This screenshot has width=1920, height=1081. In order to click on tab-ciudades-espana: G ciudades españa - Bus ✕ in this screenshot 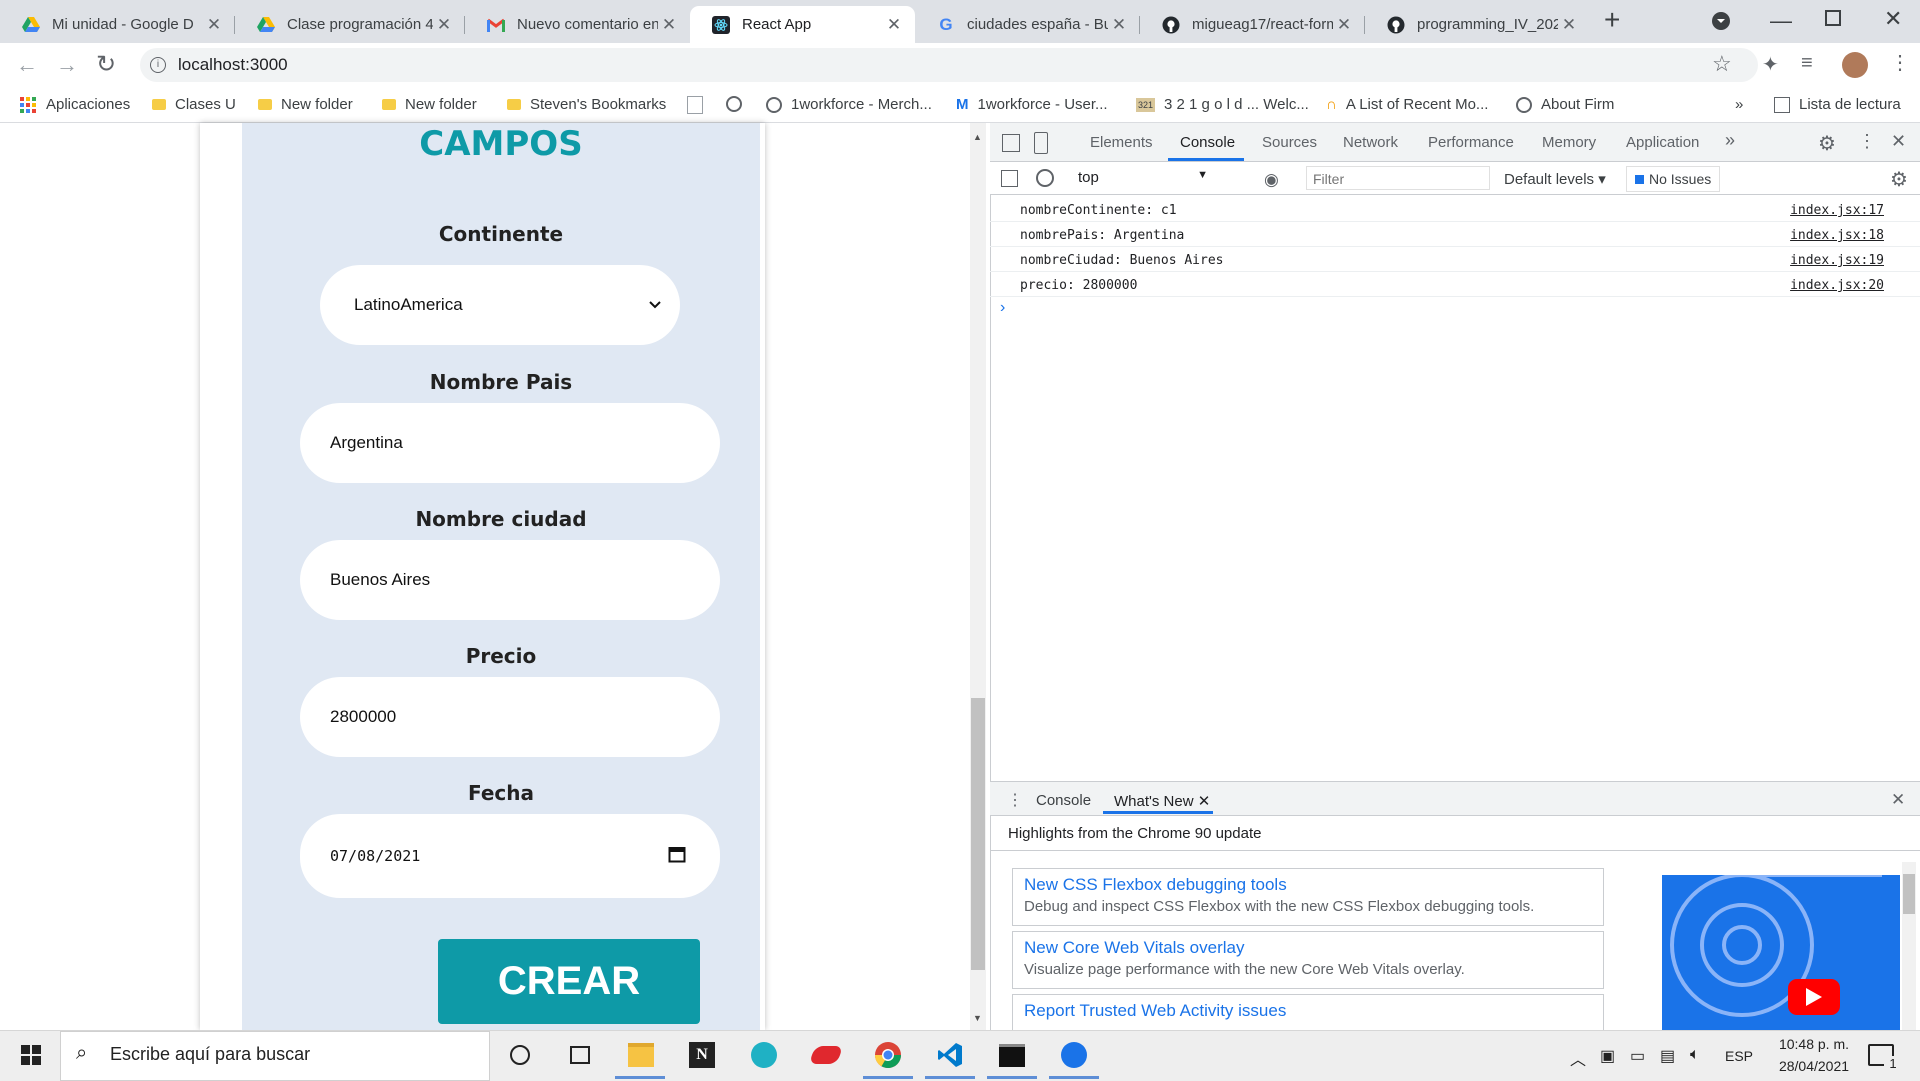, I will do `click(1027, 24)`.